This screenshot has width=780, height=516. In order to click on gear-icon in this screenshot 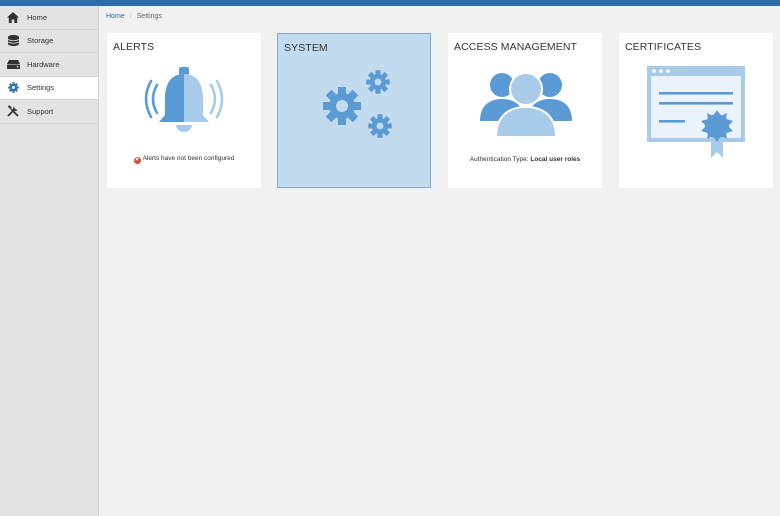, I will do `click(13, 88)`.